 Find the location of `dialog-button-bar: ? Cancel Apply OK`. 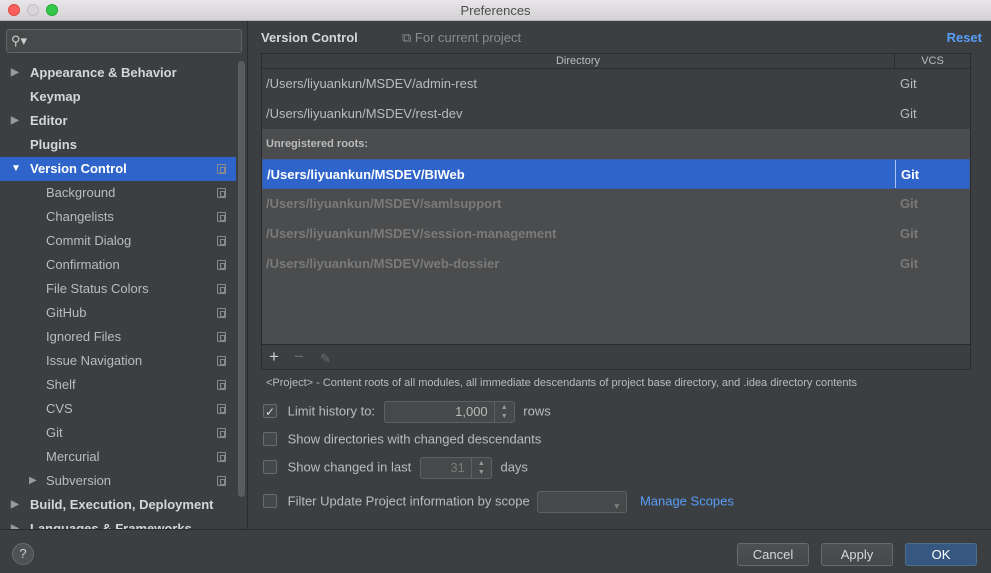

dialog-button-bar: ? Cancel Apply OK is located at coordinates (495, 551).